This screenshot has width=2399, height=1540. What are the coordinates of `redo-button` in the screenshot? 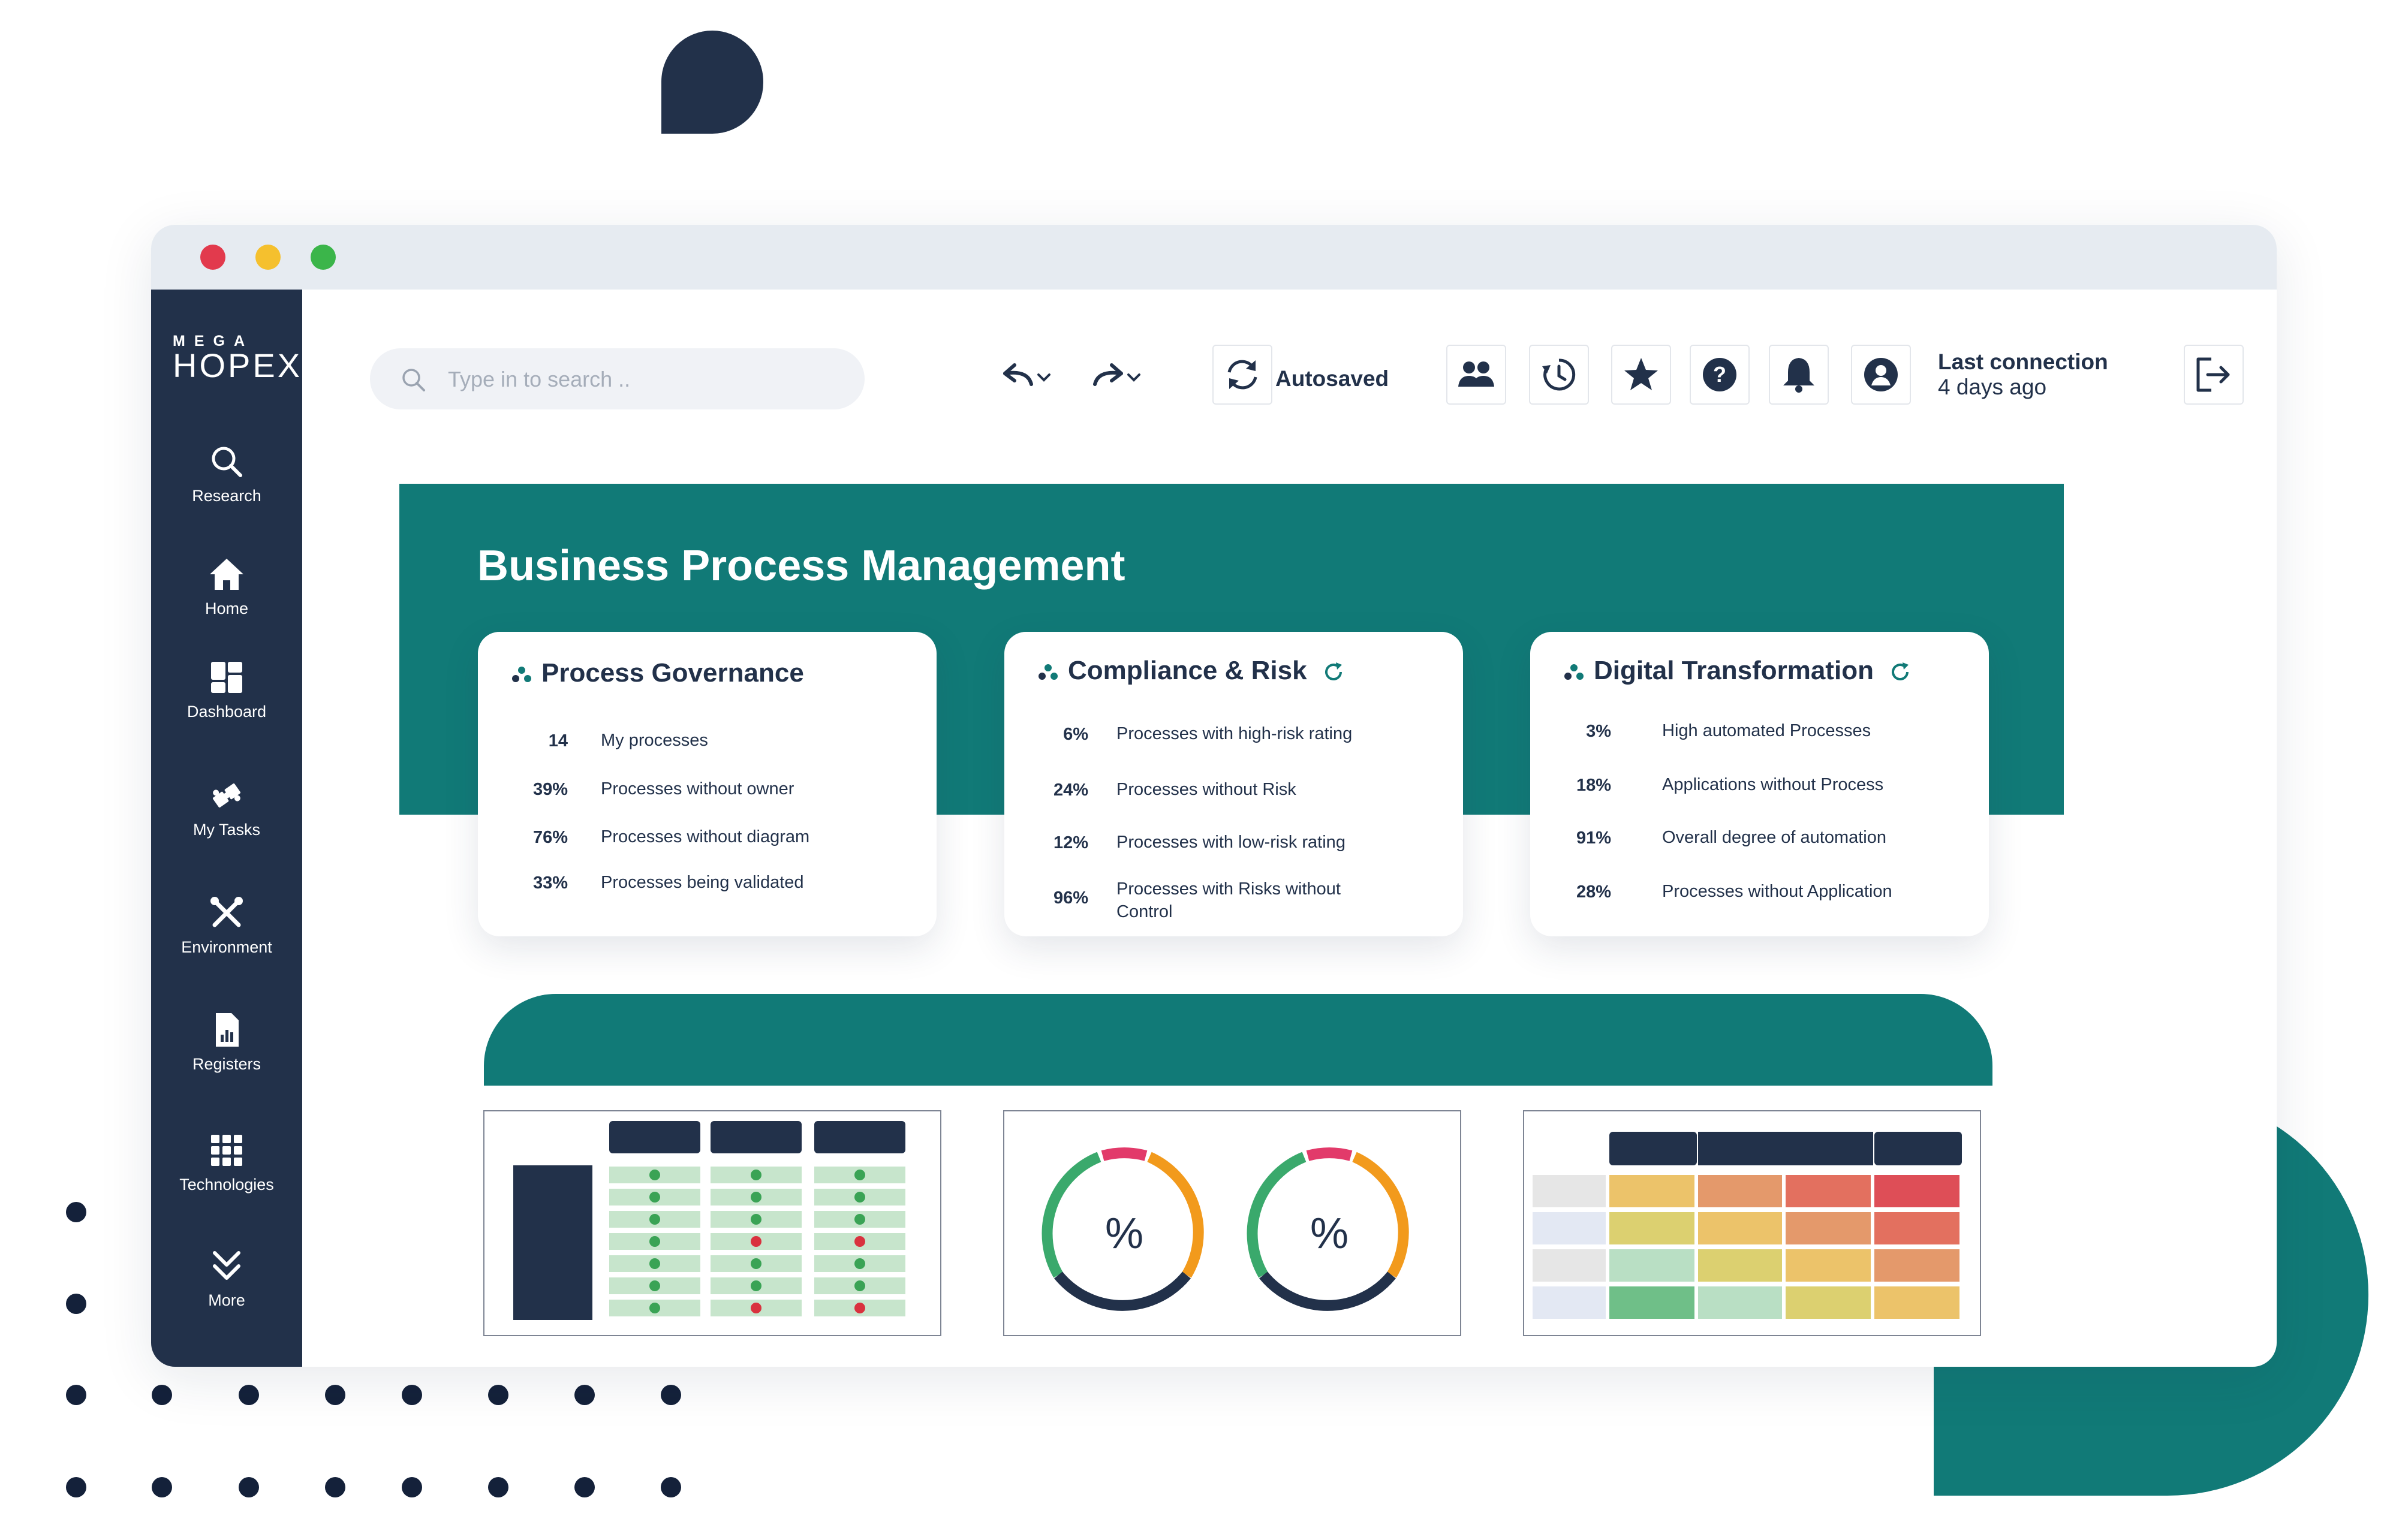 It's located at (1116, 376).